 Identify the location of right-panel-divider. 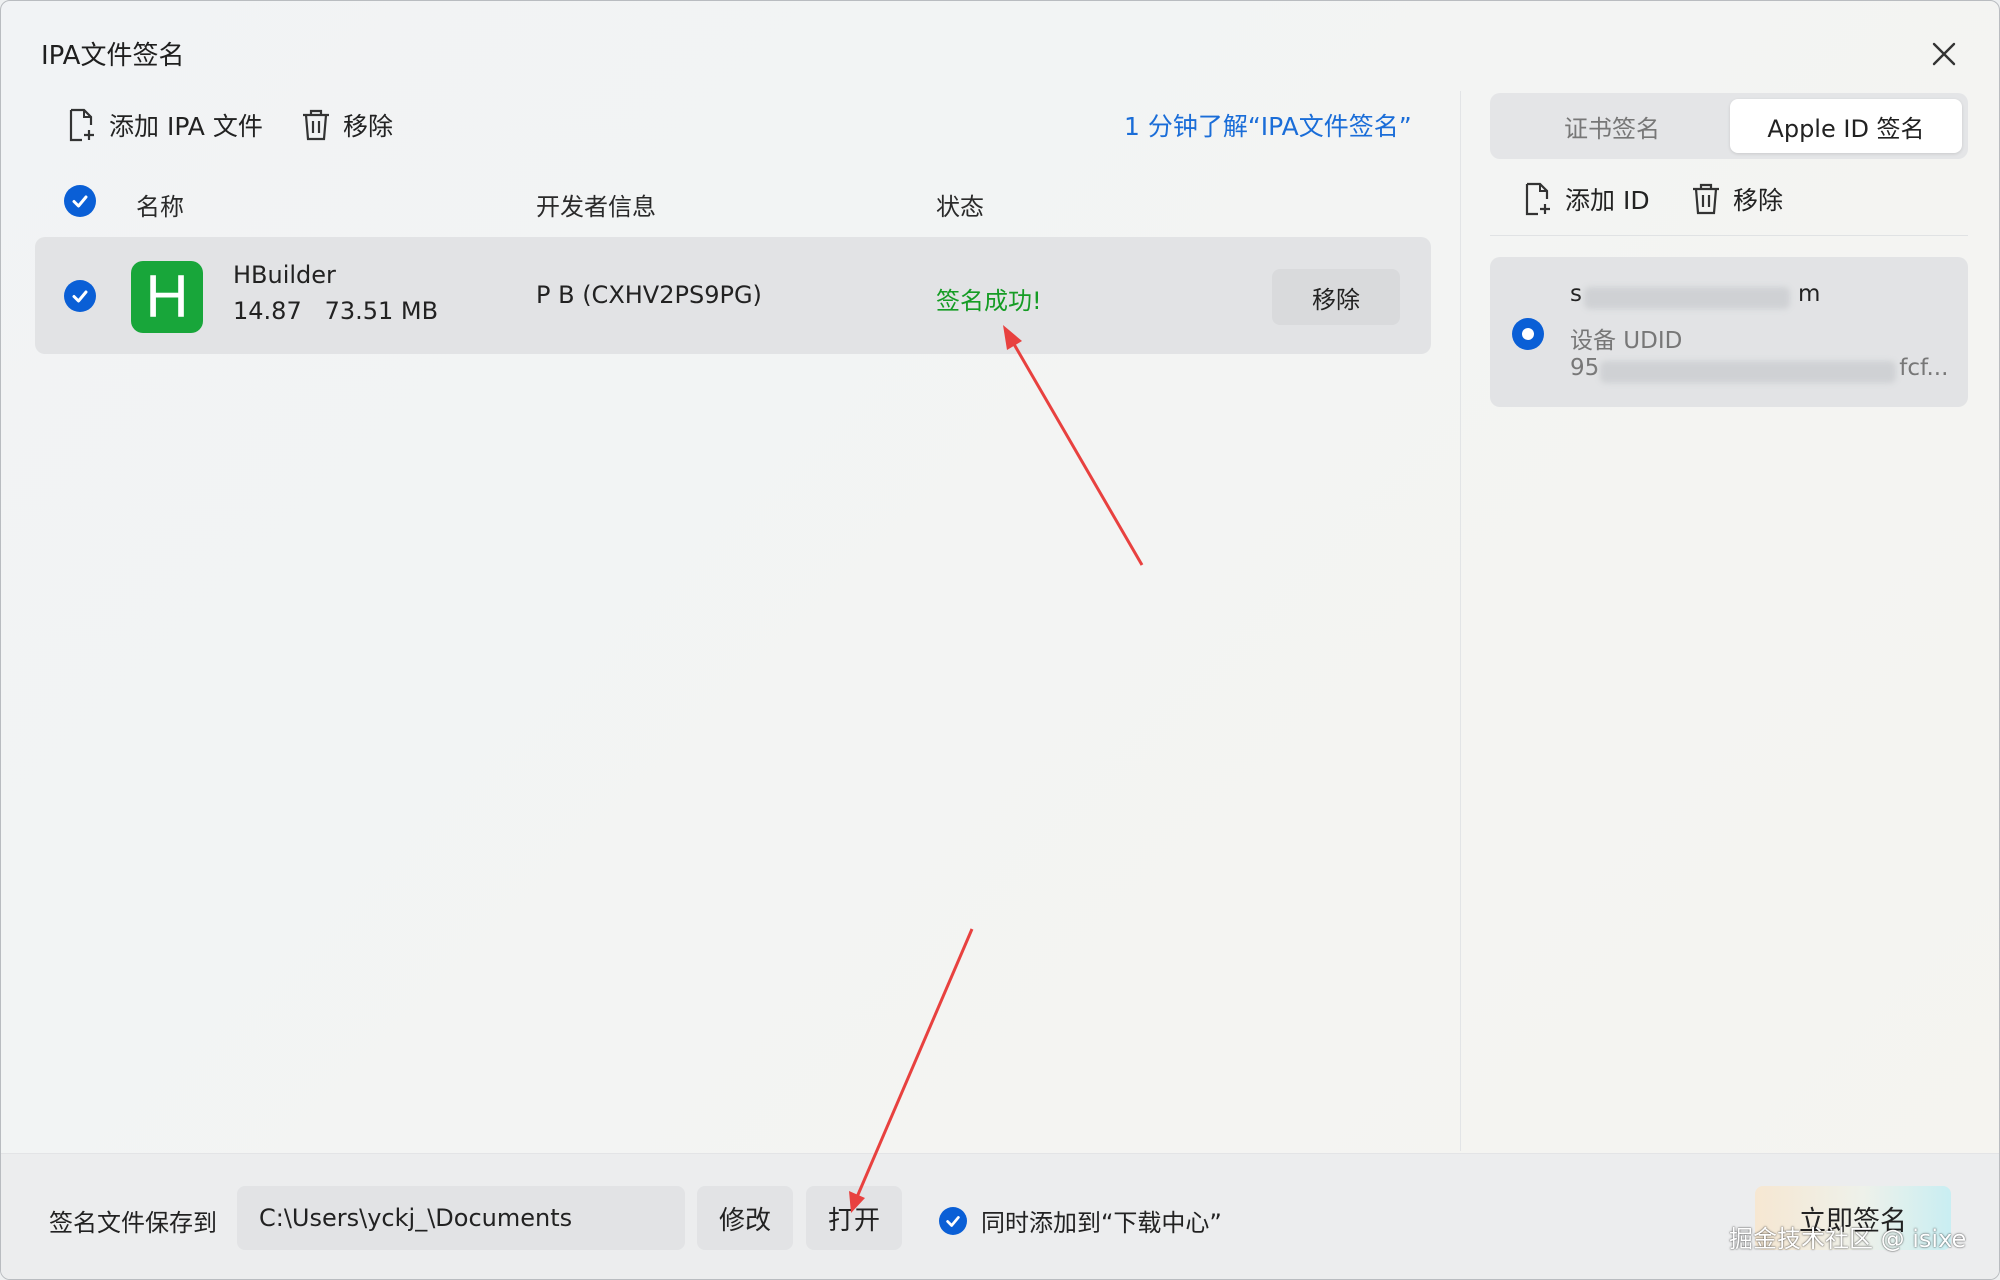
(1729, 235).